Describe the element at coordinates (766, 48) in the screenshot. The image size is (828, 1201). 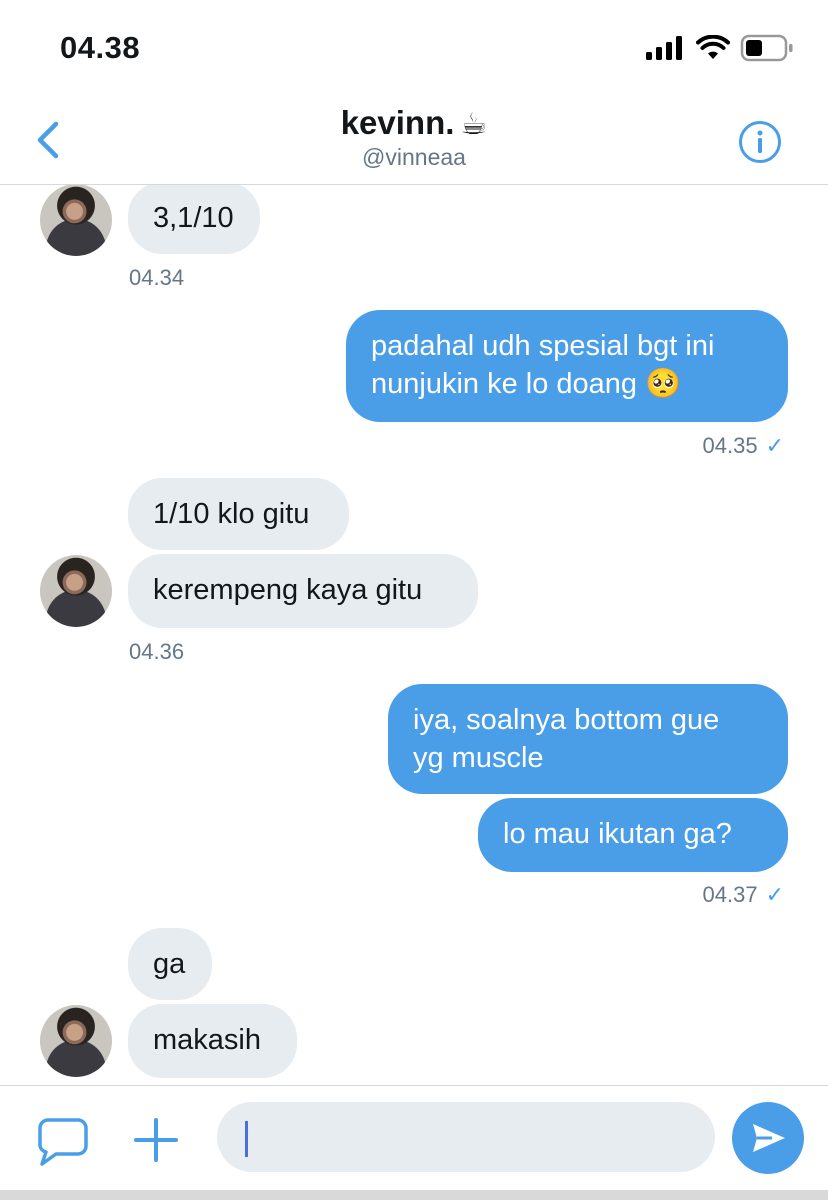
I see `battery-icon` at that location.